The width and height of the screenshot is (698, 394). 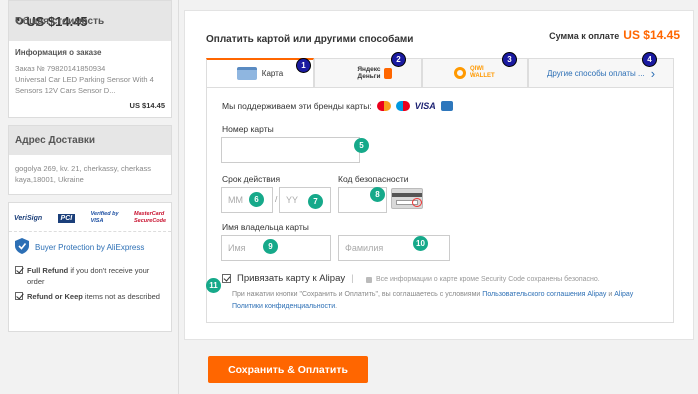 What do you see at coordinates (305, 200) in the screenshot?
I see `expiry-year-input: YY` at bounding box center [305, 200].